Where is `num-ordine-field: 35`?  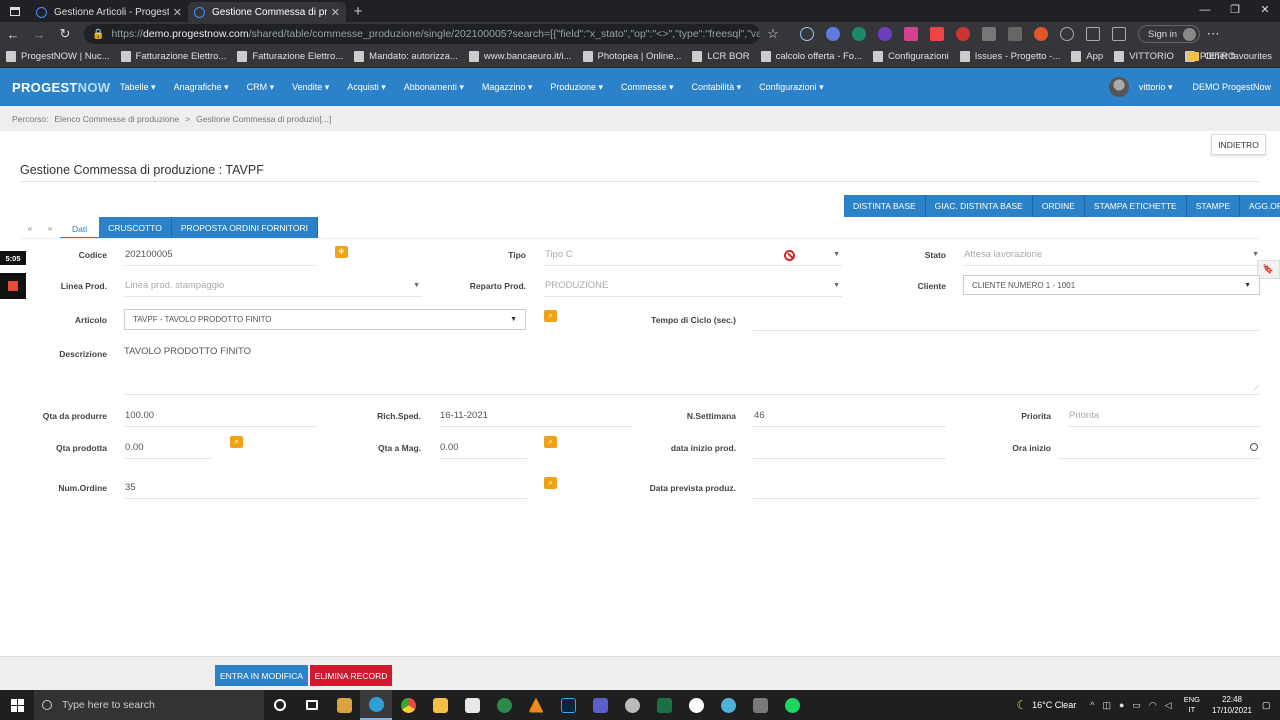 num-ordine-field: 35 is located at coordinates (325, 490).